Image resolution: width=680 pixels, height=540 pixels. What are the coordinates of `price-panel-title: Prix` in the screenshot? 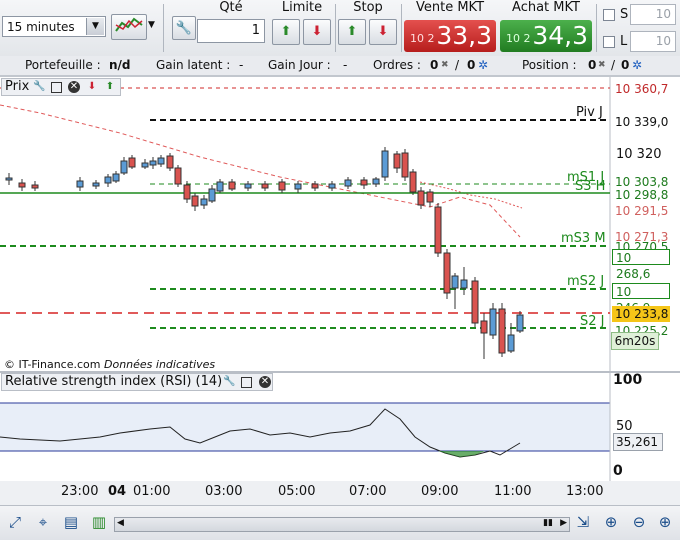 It's located at (17, 86).